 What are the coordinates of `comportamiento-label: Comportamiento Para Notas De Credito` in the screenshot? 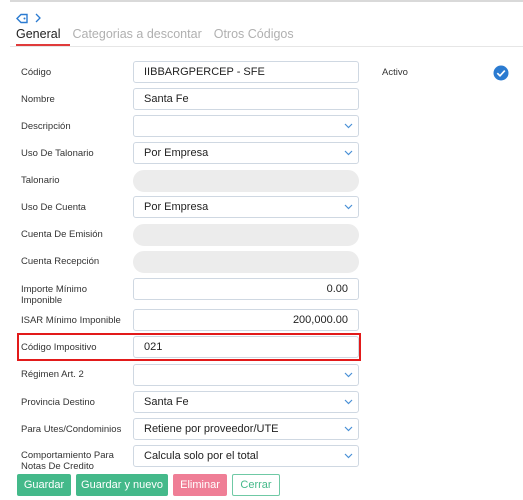 It's located at (67, 461).